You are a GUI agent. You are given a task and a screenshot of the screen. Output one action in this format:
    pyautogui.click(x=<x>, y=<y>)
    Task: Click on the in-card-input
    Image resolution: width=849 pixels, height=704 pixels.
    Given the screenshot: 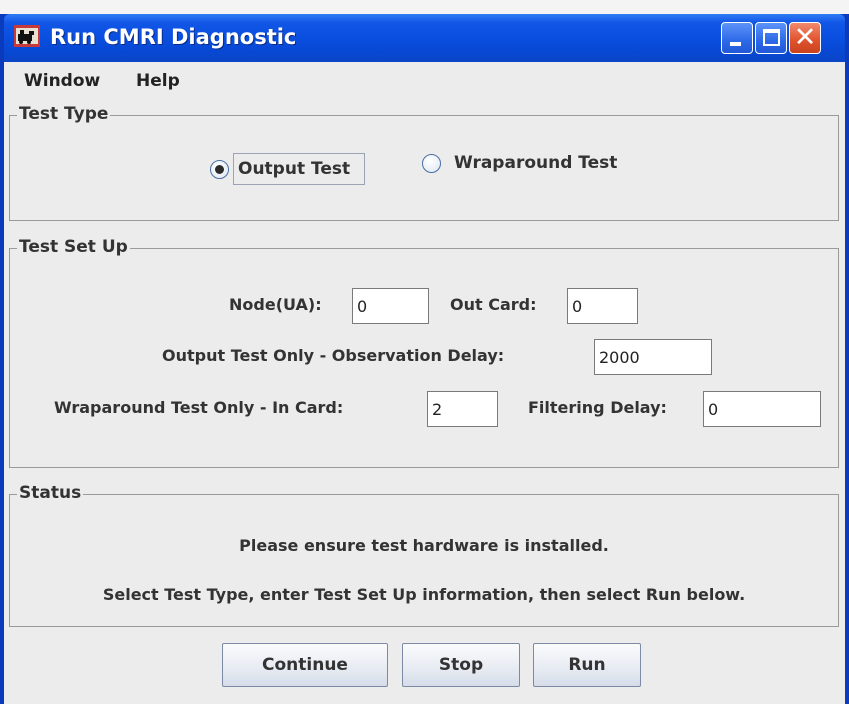 What is the action you would take?
    pyautogui.click(x=462, y=409)
    